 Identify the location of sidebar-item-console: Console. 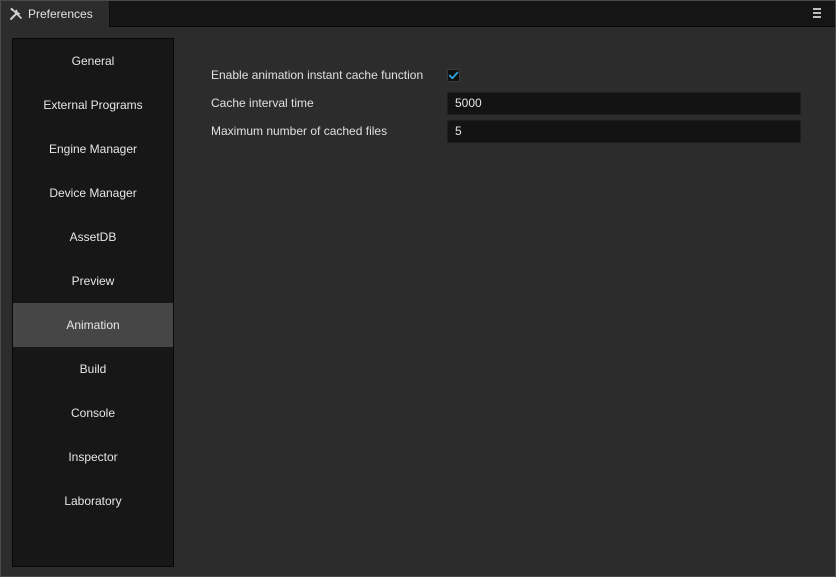
(93, 413).